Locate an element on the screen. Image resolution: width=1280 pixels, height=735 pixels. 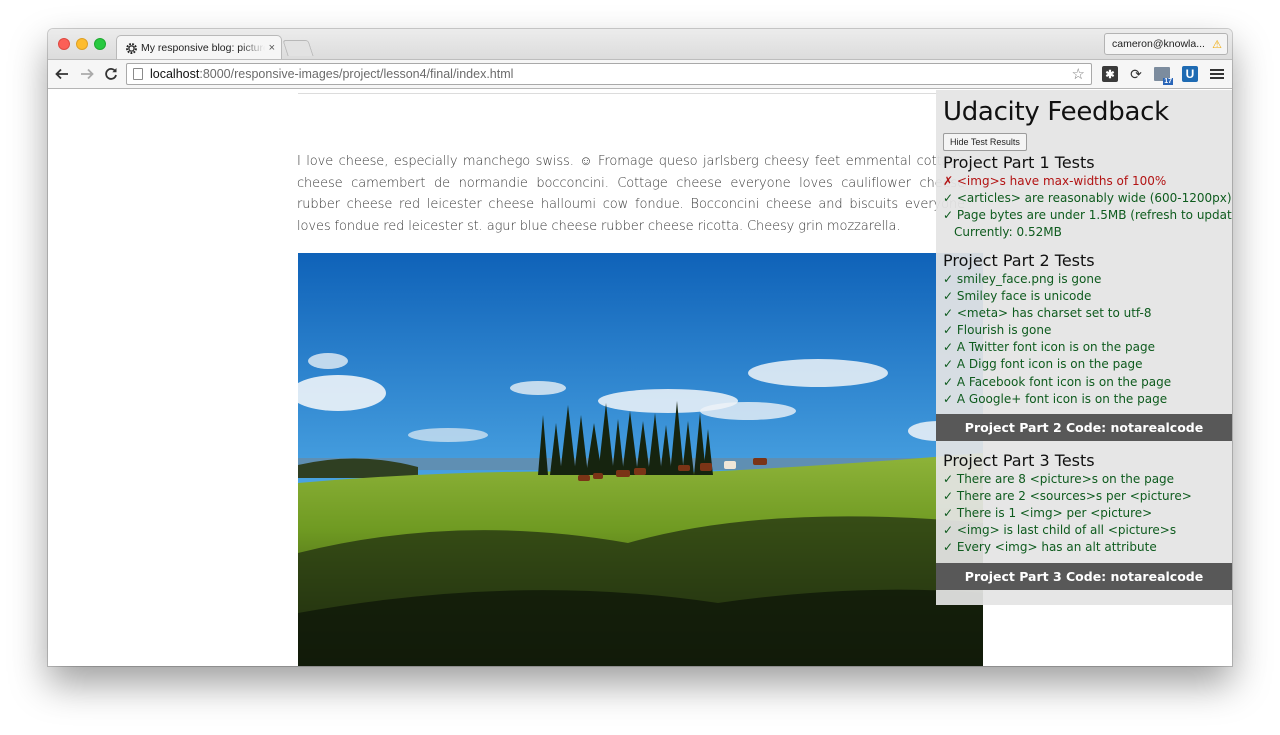
test-result: ✓ Smiley face is unicode is located at coordinates (1017, 296).